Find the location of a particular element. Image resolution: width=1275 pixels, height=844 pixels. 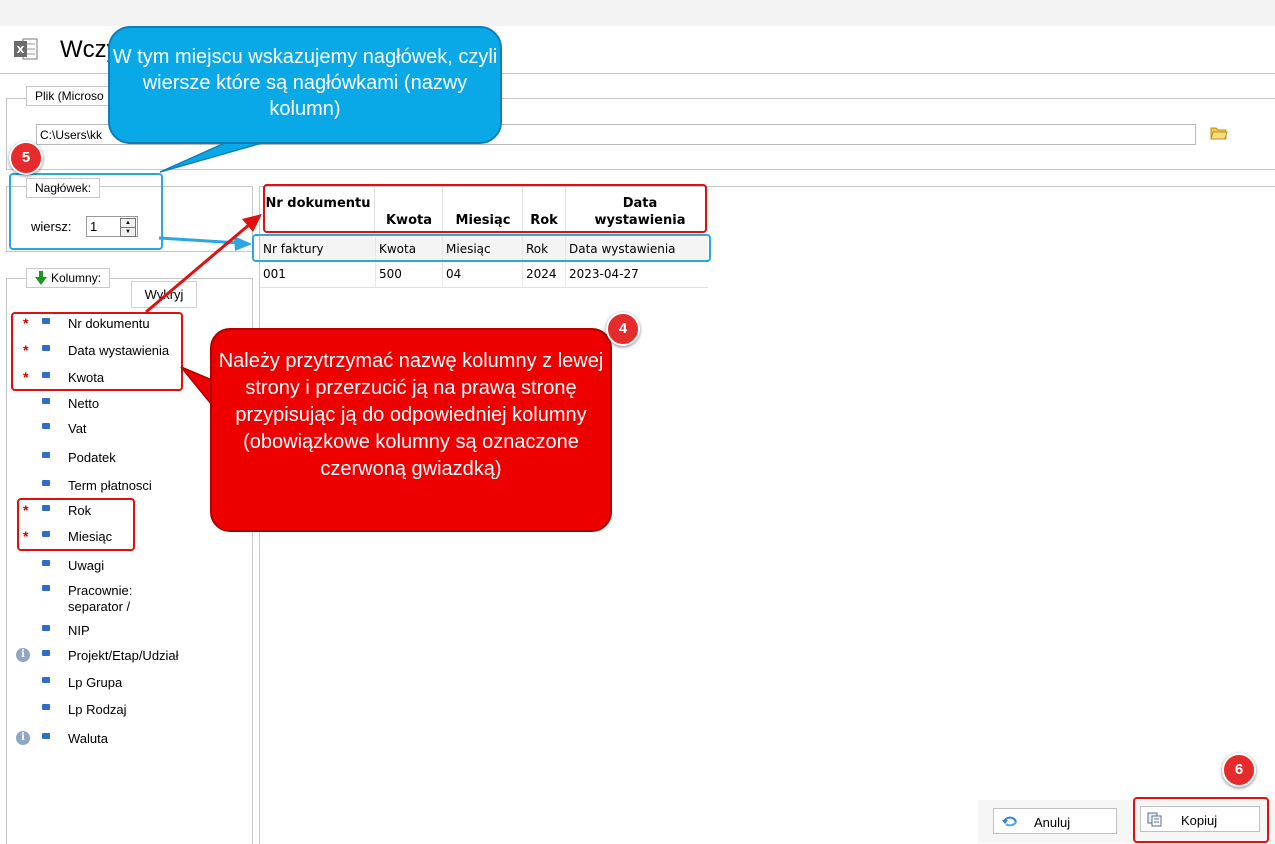

undo-icon is located at coordinates (1009, 821).